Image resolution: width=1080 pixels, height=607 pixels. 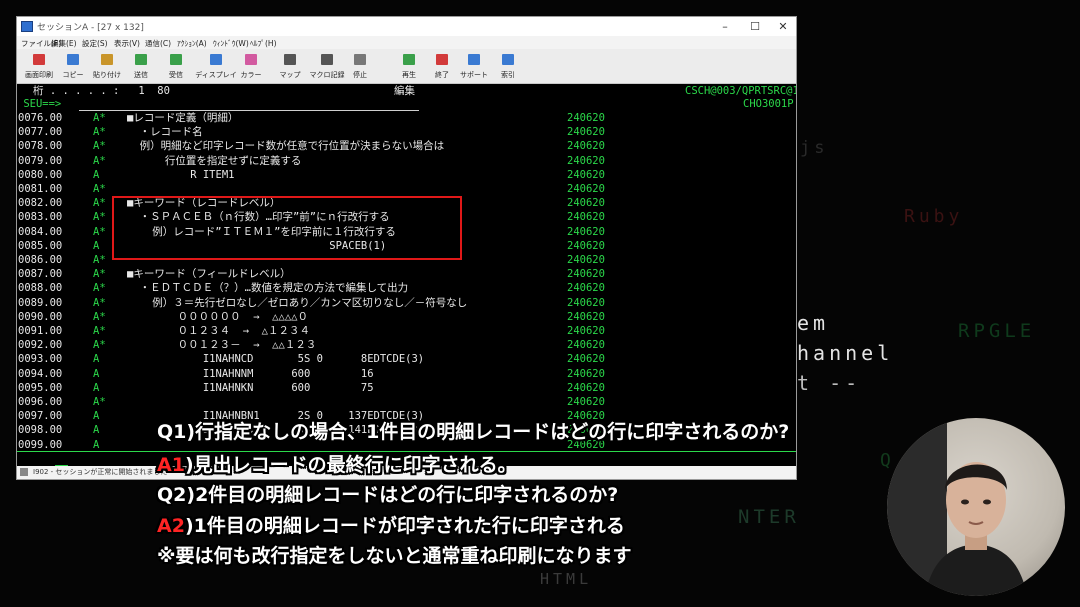 I want to click on sequence-number: 0086.00, so click(x=40, y=260).